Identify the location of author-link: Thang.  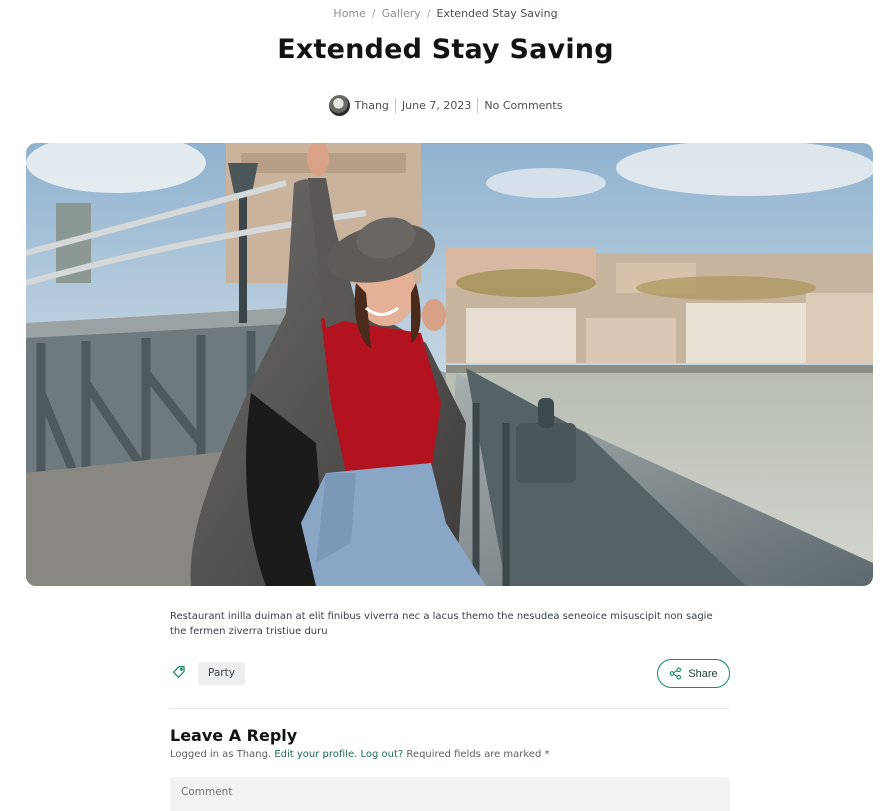
(372, 105).